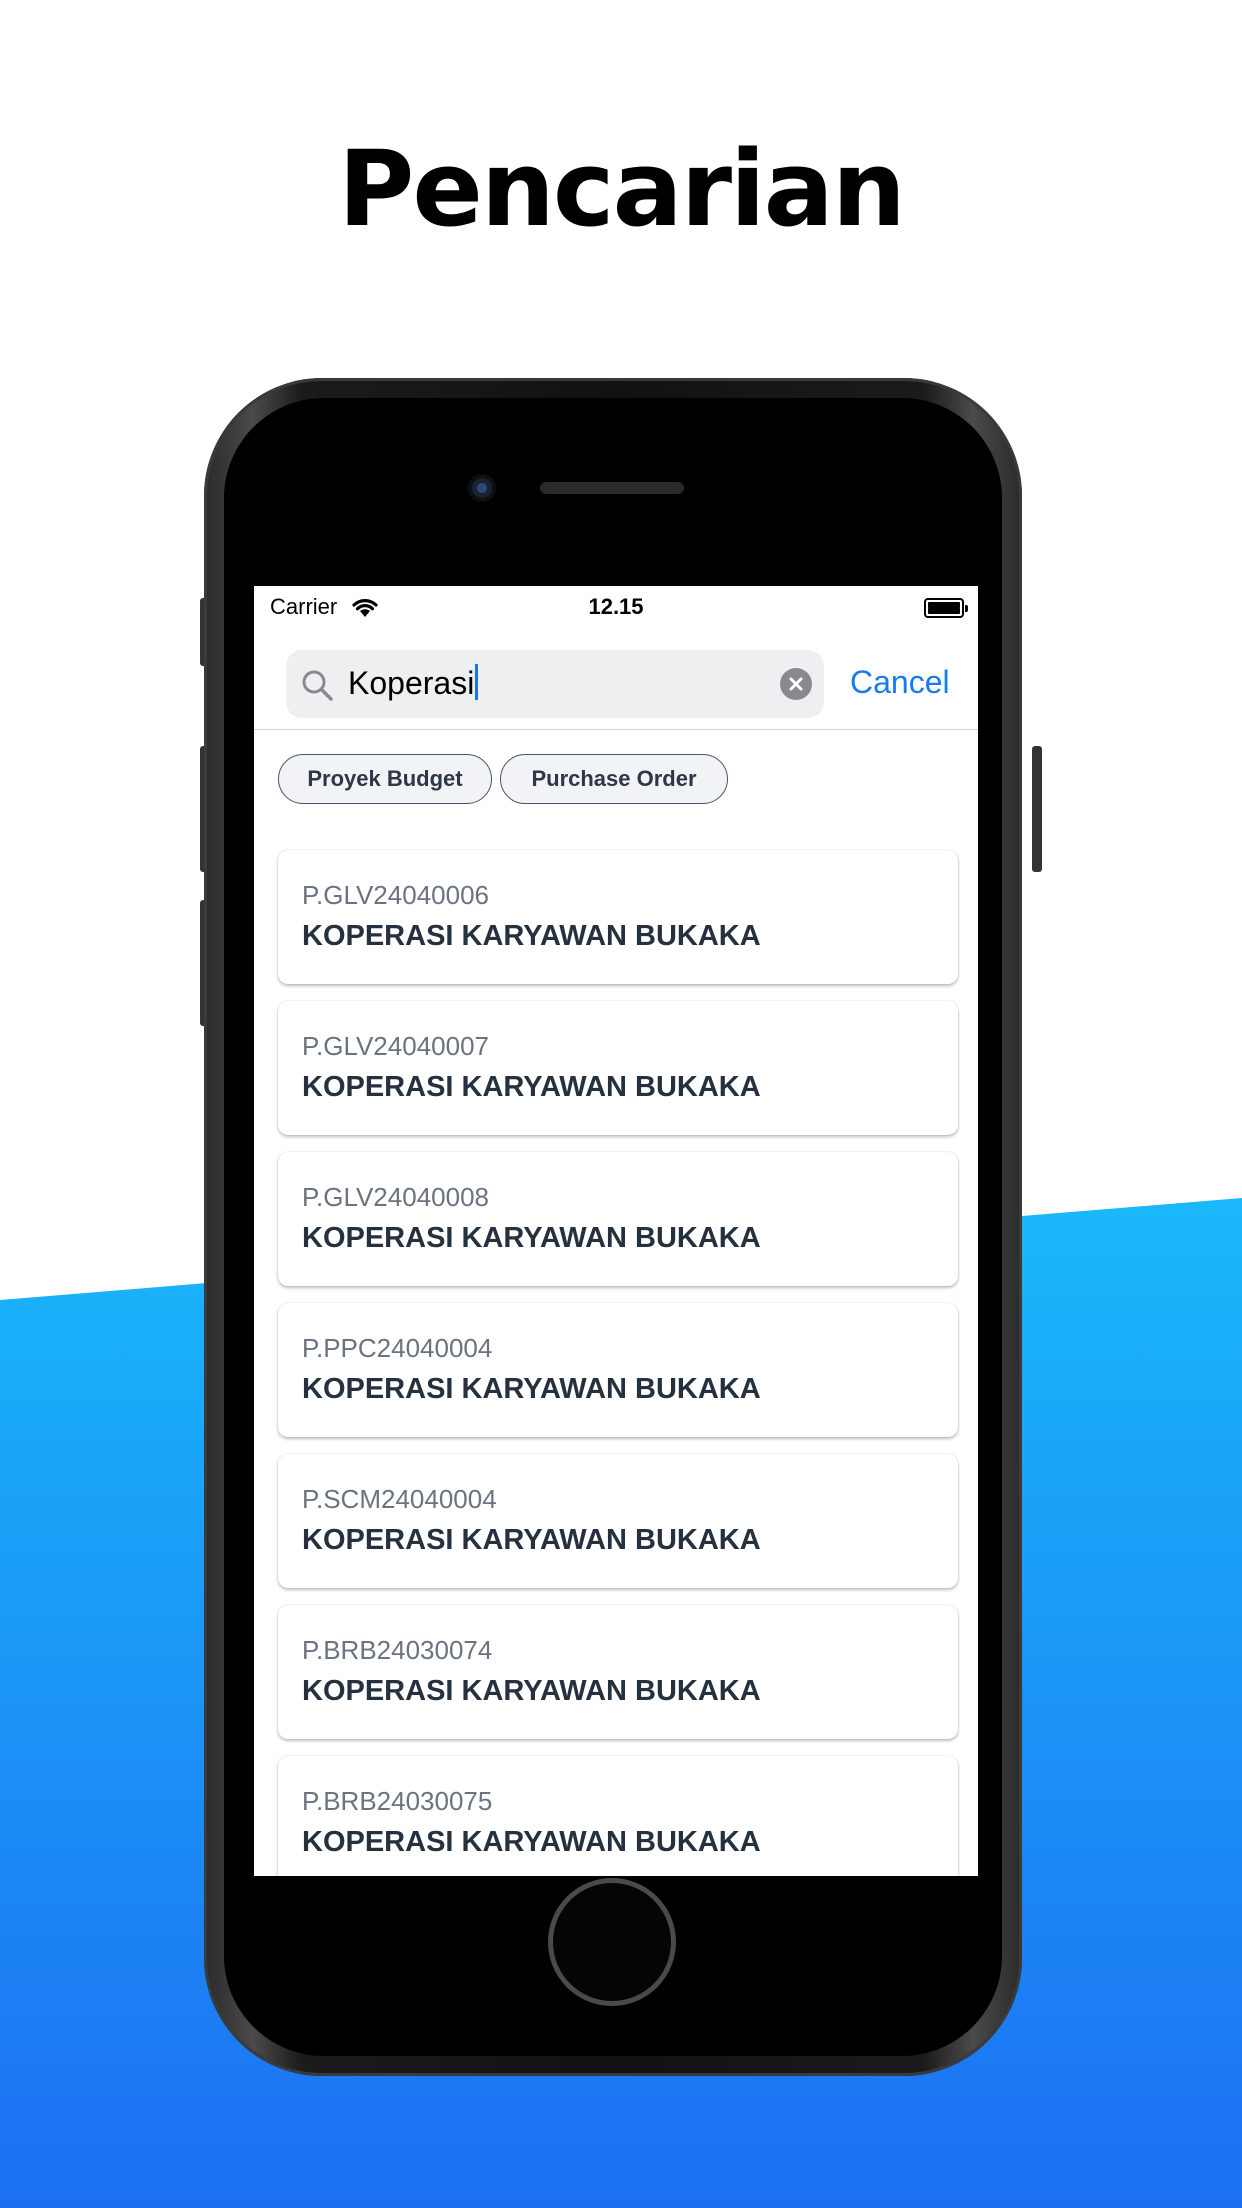 The height and width of the screenshot is (2208, 1242). I want to click on text-caret, so click(477, 682).